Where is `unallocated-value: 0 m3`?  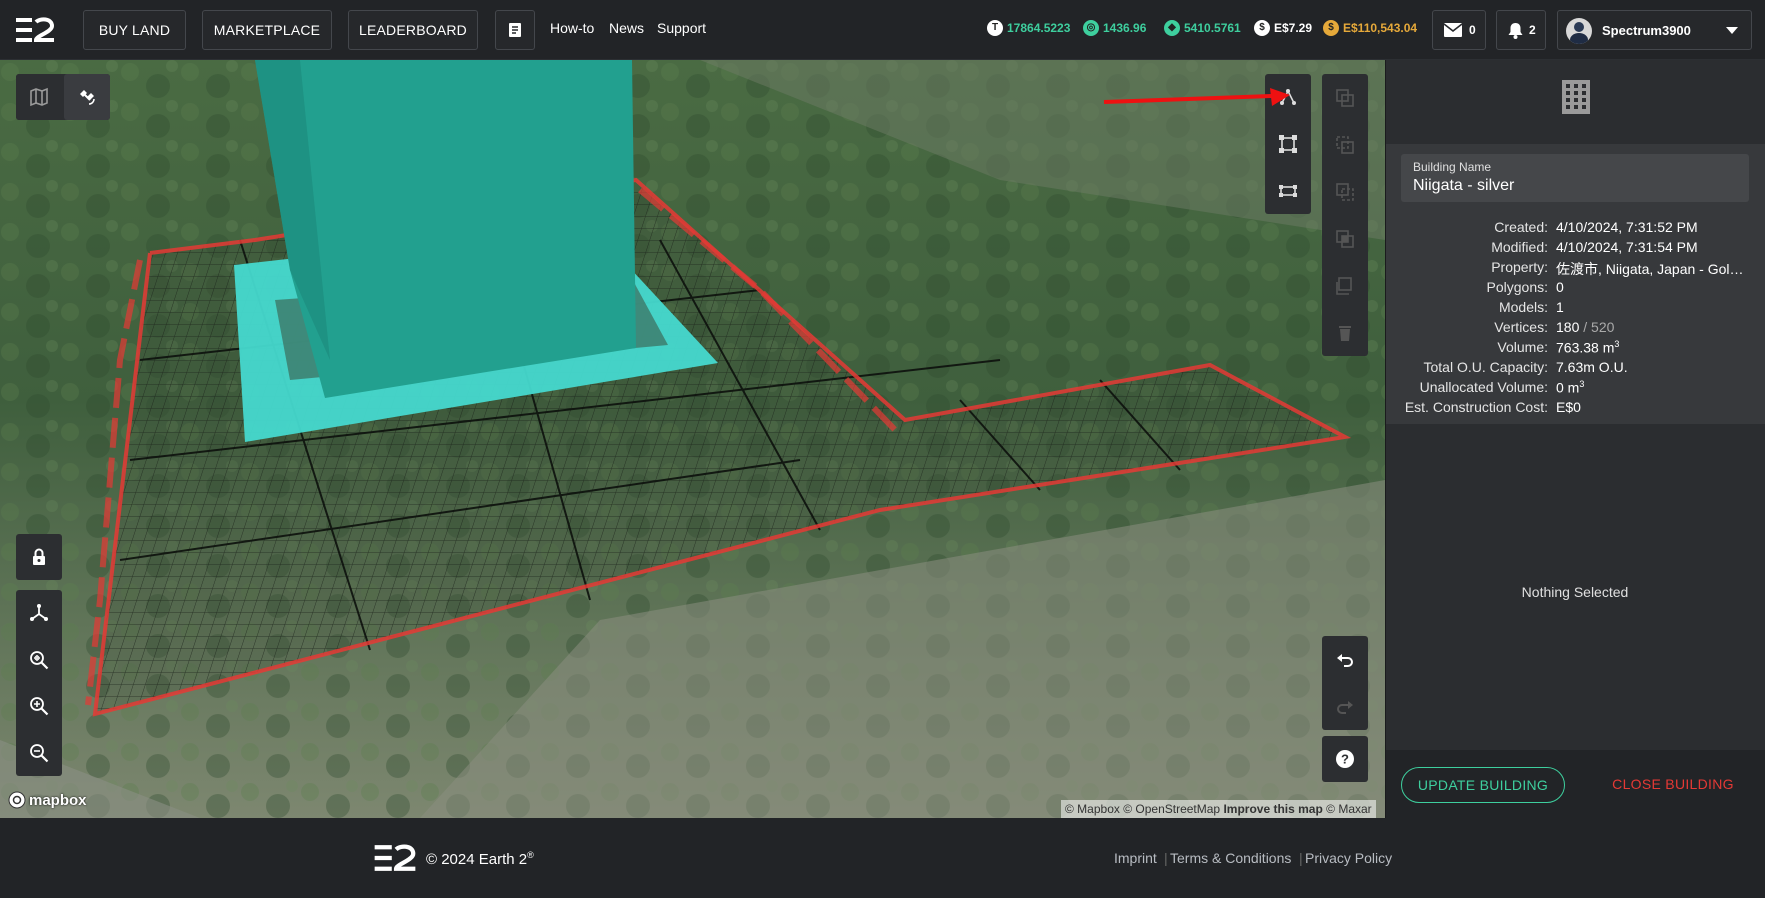
unallocated-value: 0 m3 is located at coordinates (1570, 387).